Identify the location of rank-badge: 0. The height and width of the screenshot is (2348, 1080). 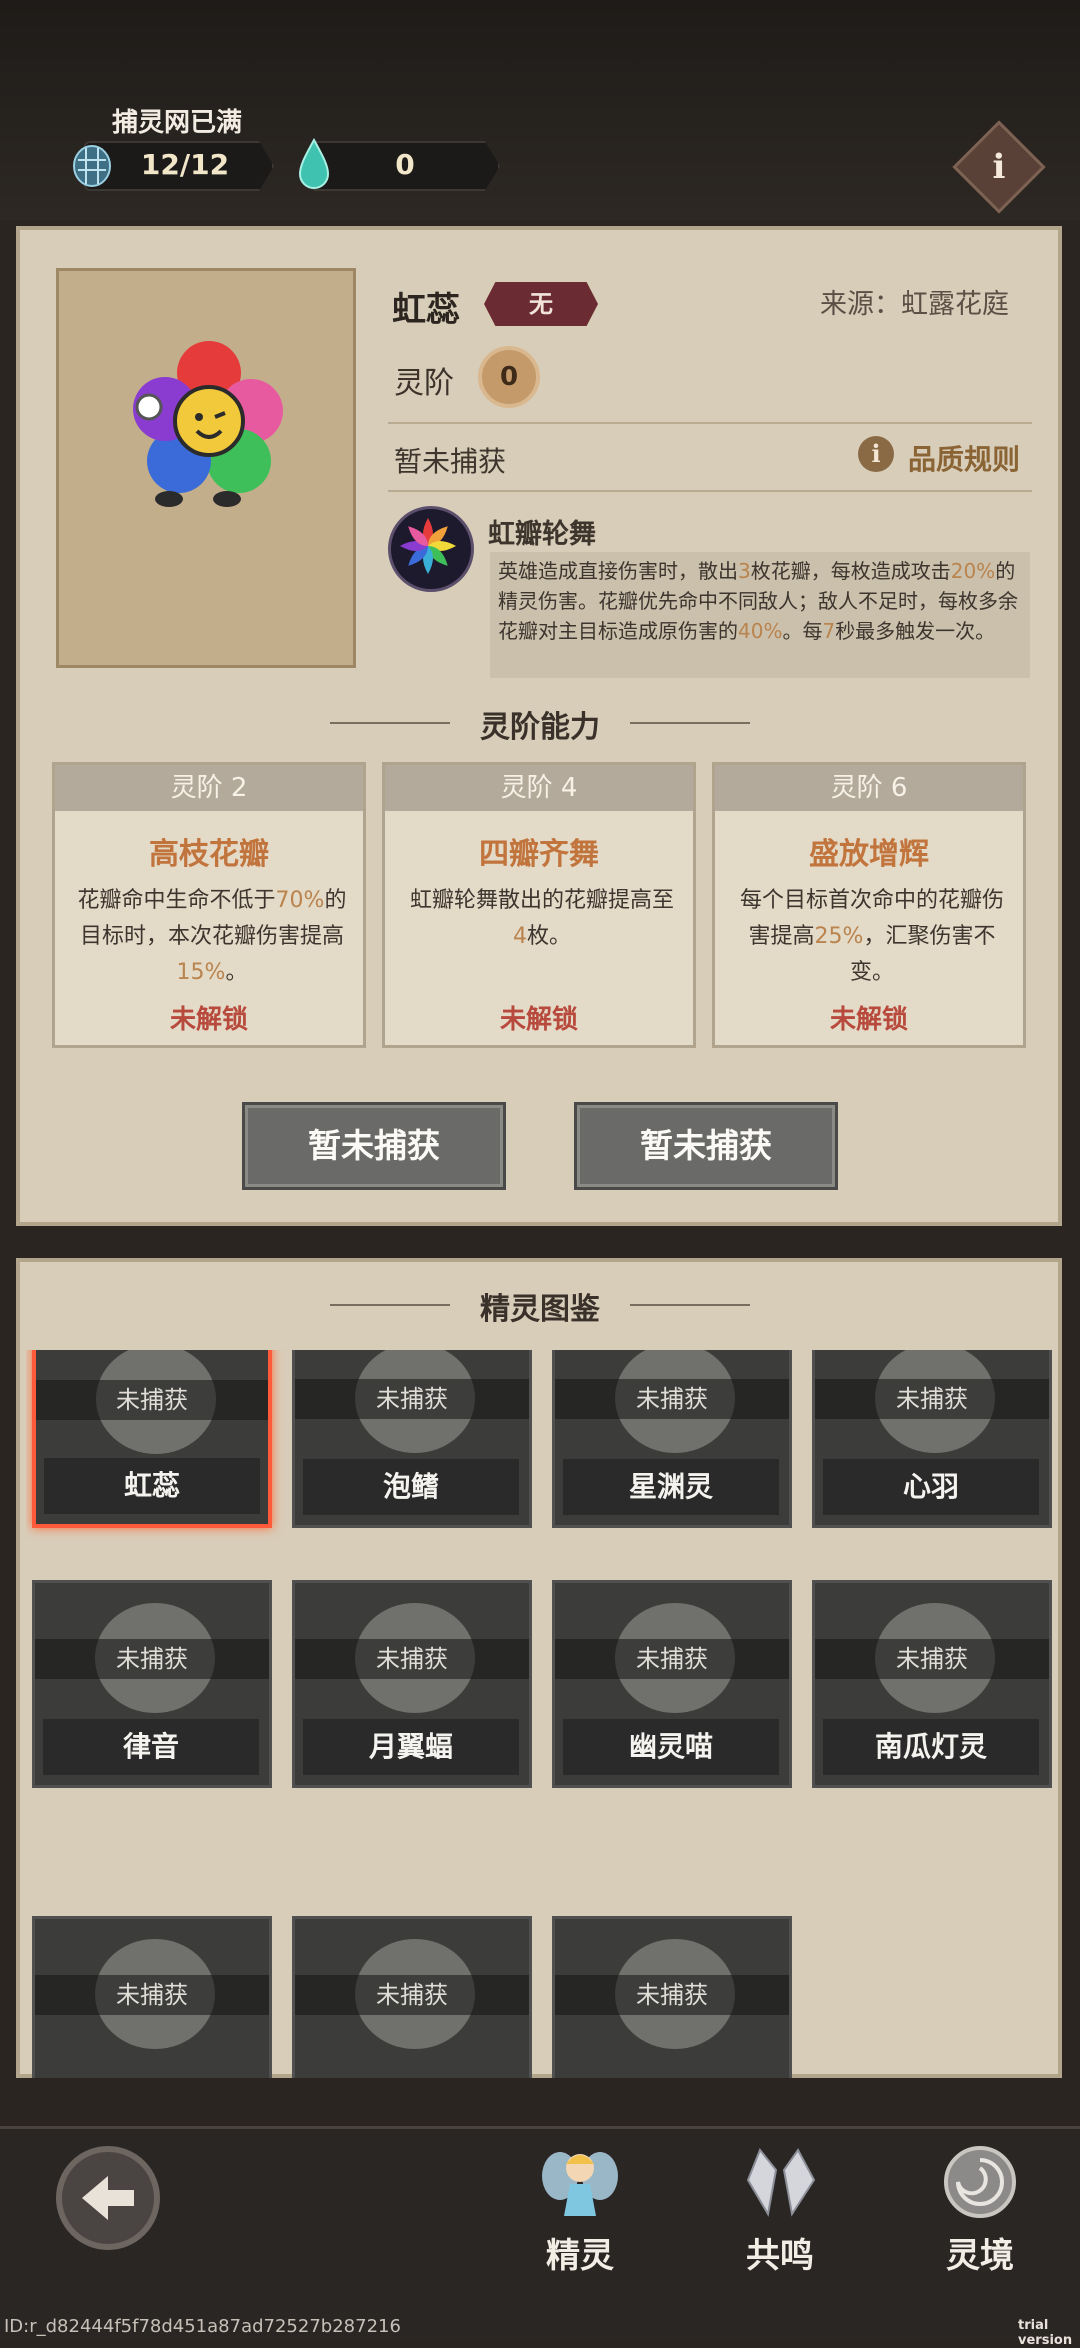
(509, 377).